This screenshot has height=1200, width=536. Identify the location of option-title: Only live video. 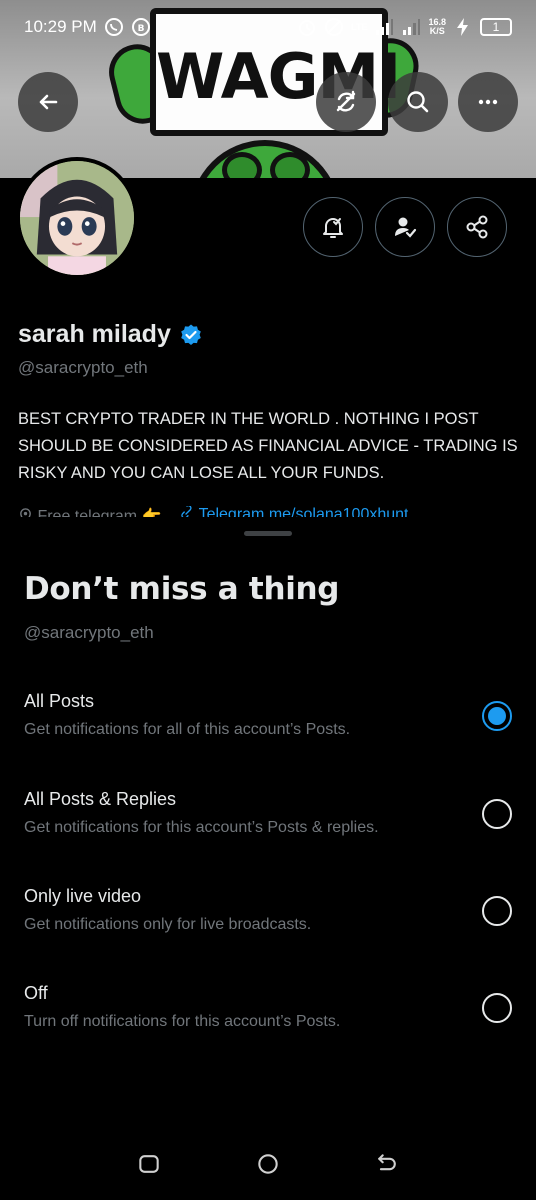
(83, 896).